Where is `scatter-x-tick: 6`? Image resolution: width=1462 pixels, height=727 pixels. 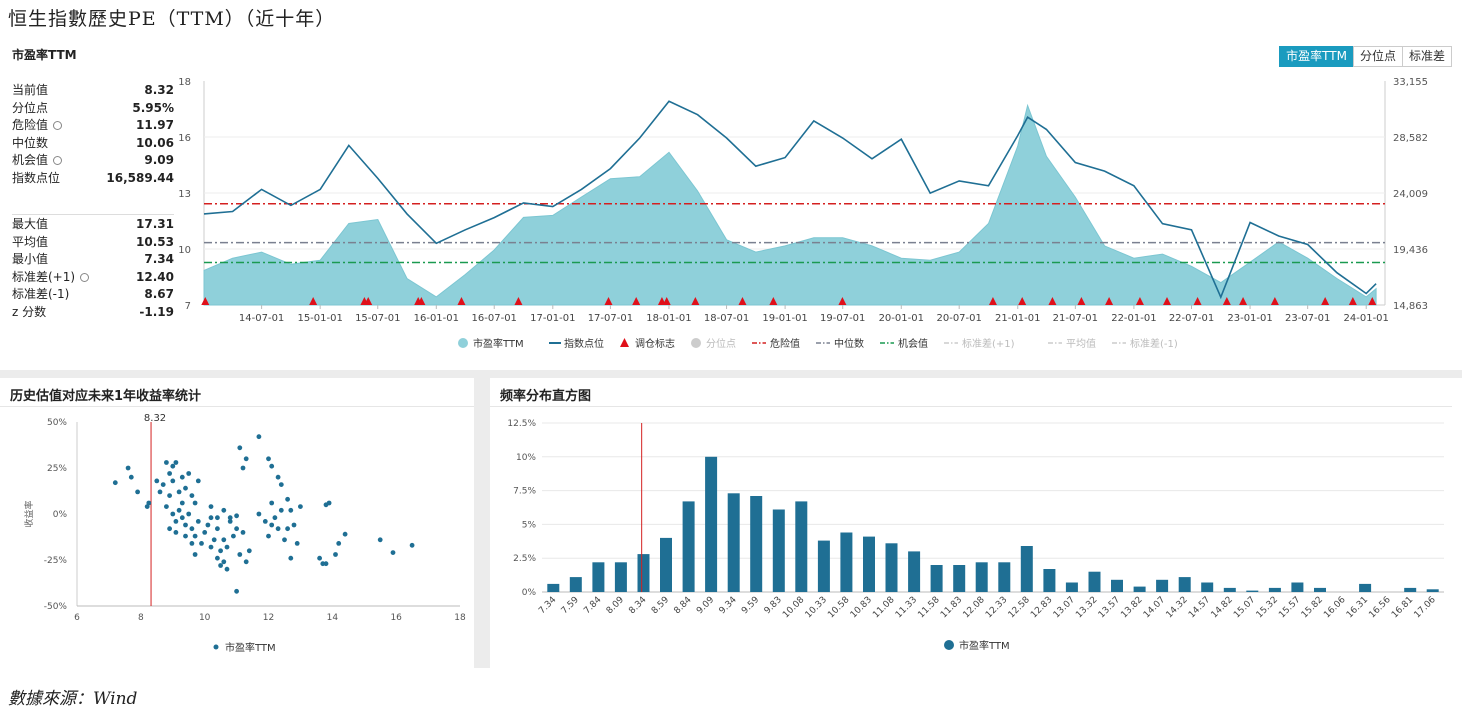
scatter-x-tick: 6 is located at coordinates (77, 618).